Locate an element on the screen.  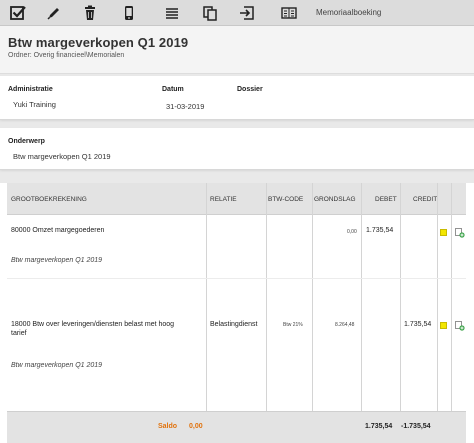
credit-total: -1.735,54 is located at coordinates (416, 426).